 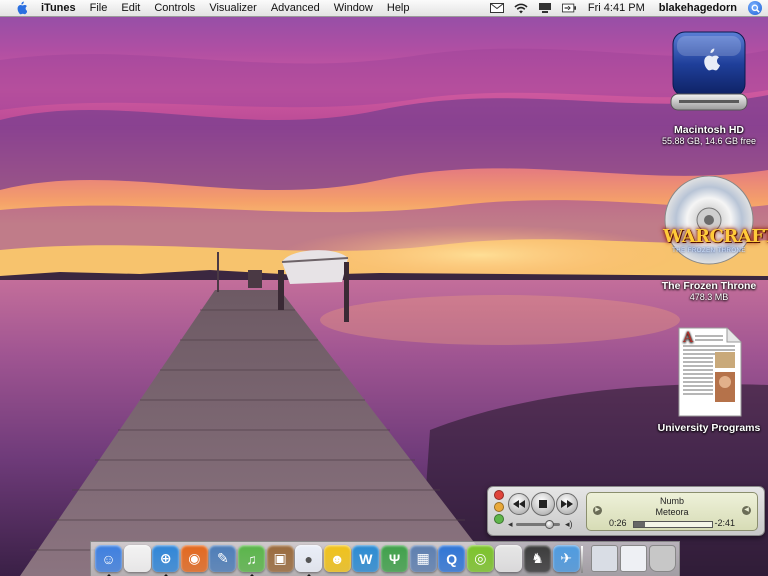 I want to click on close-button, so click(x=499, y=495).